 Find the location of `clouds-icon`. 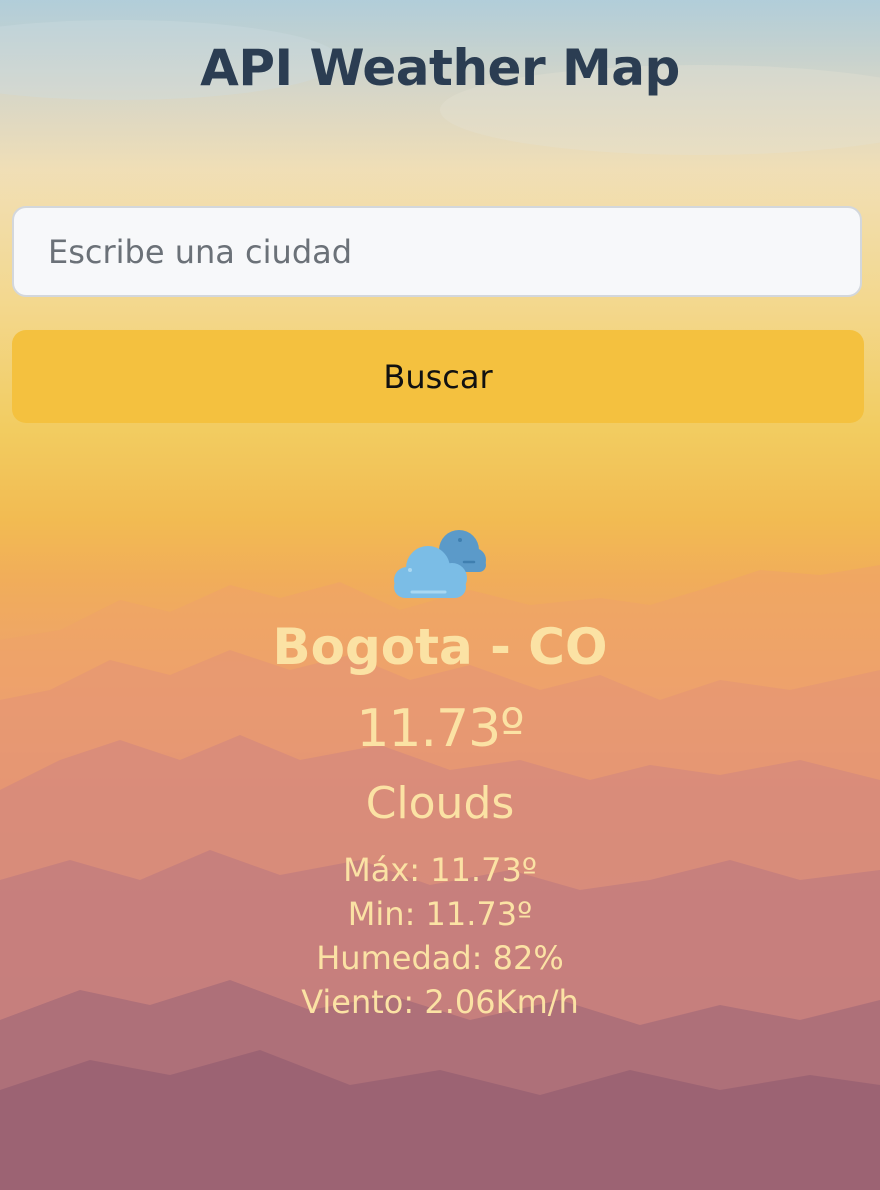

clouds-icon is located at coordinates (440, 564).